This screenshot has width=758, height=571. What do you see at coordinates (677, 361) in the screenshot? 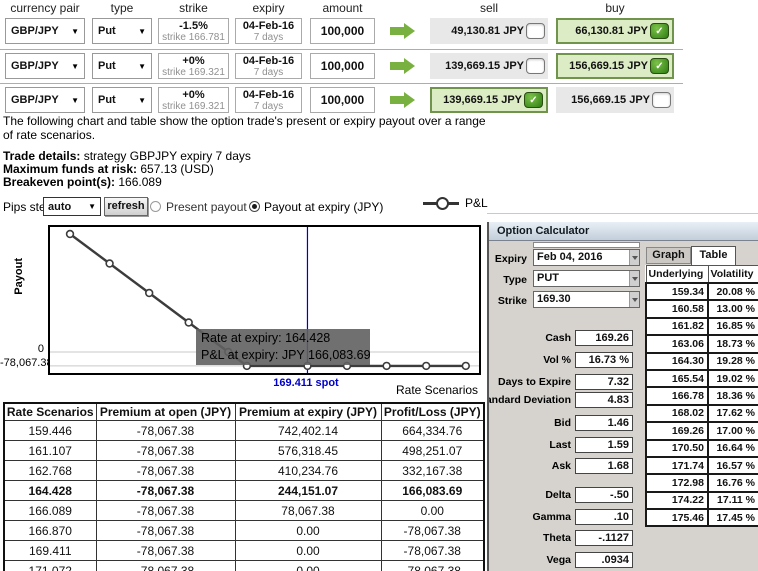
I see `volatility-cell: 164.30` at bounding box center [677, 361].